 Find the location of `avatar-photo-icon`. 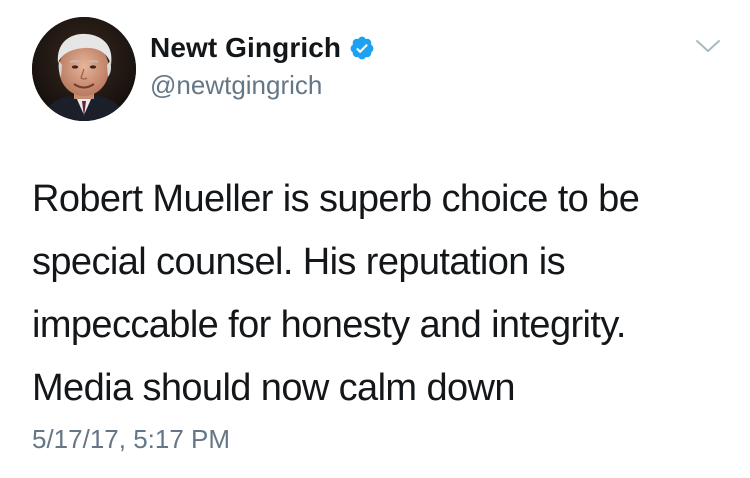

avatar-photo-icon is located at coordinates (84, 69).